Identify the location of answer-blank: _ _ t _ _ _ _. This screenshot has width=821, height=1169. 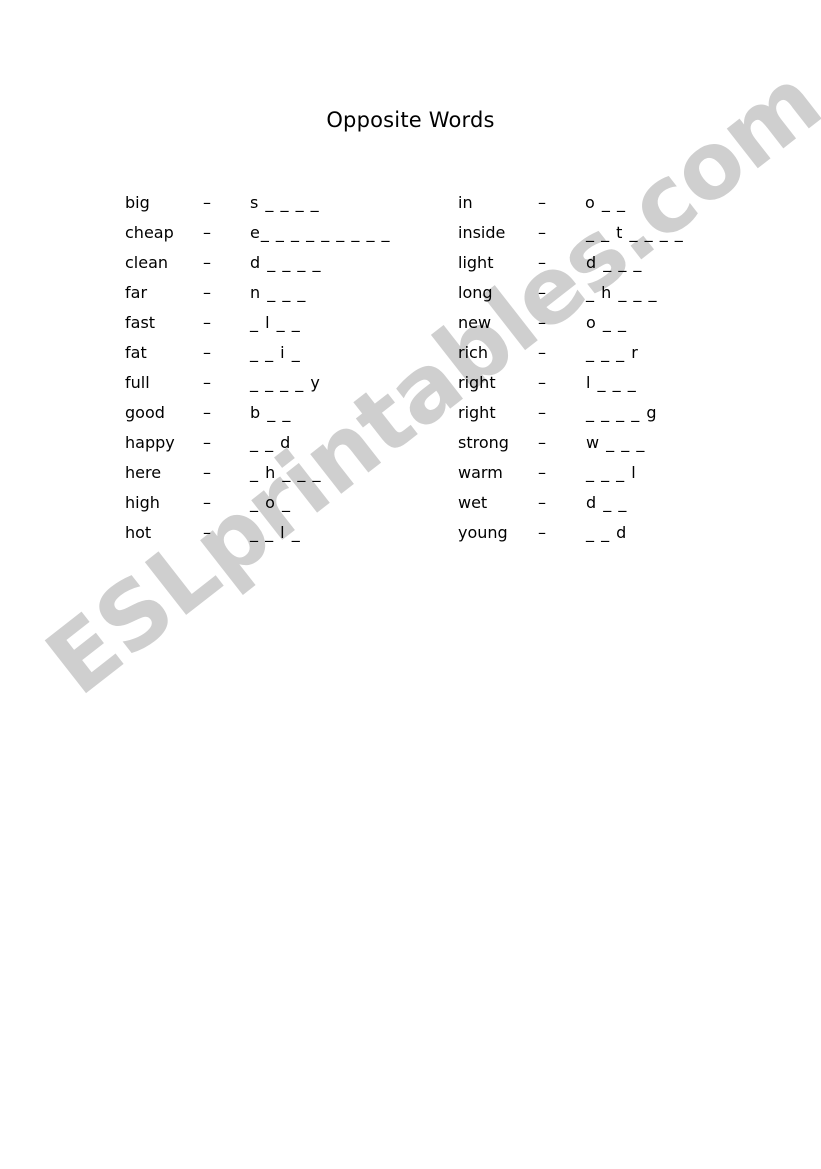
(635, 233).